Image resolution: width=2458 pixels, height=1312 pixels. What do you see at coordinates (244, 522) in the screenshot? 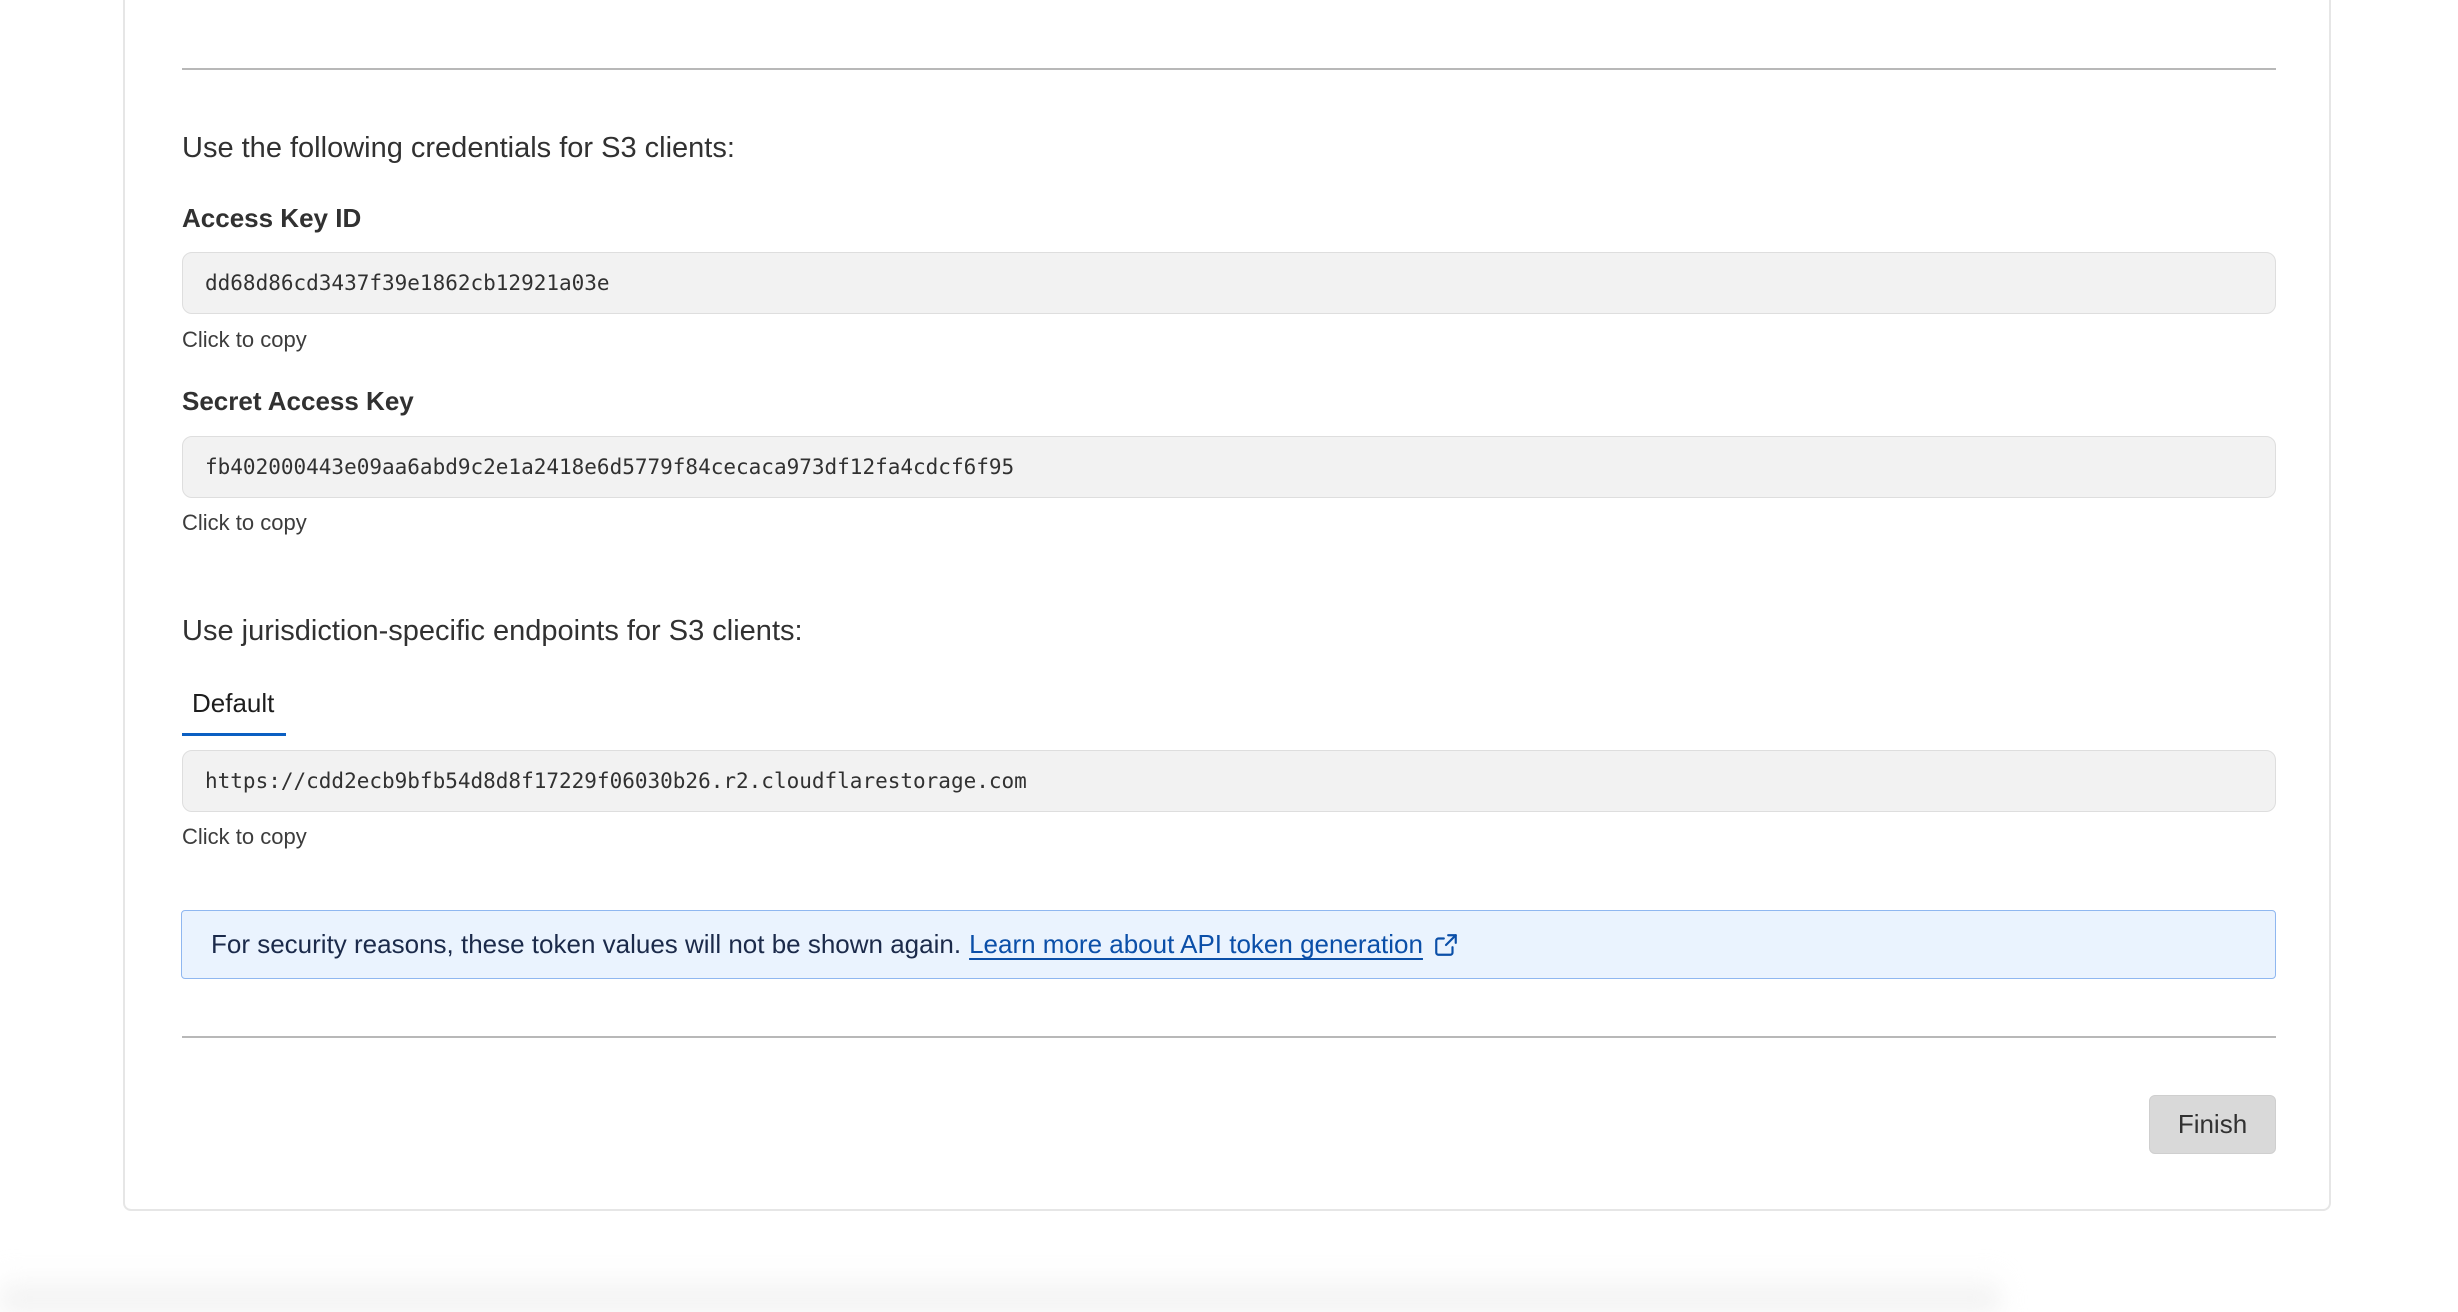
I see `secret-key-copy-hint: Click to copy` at bounding box center [244, 522].